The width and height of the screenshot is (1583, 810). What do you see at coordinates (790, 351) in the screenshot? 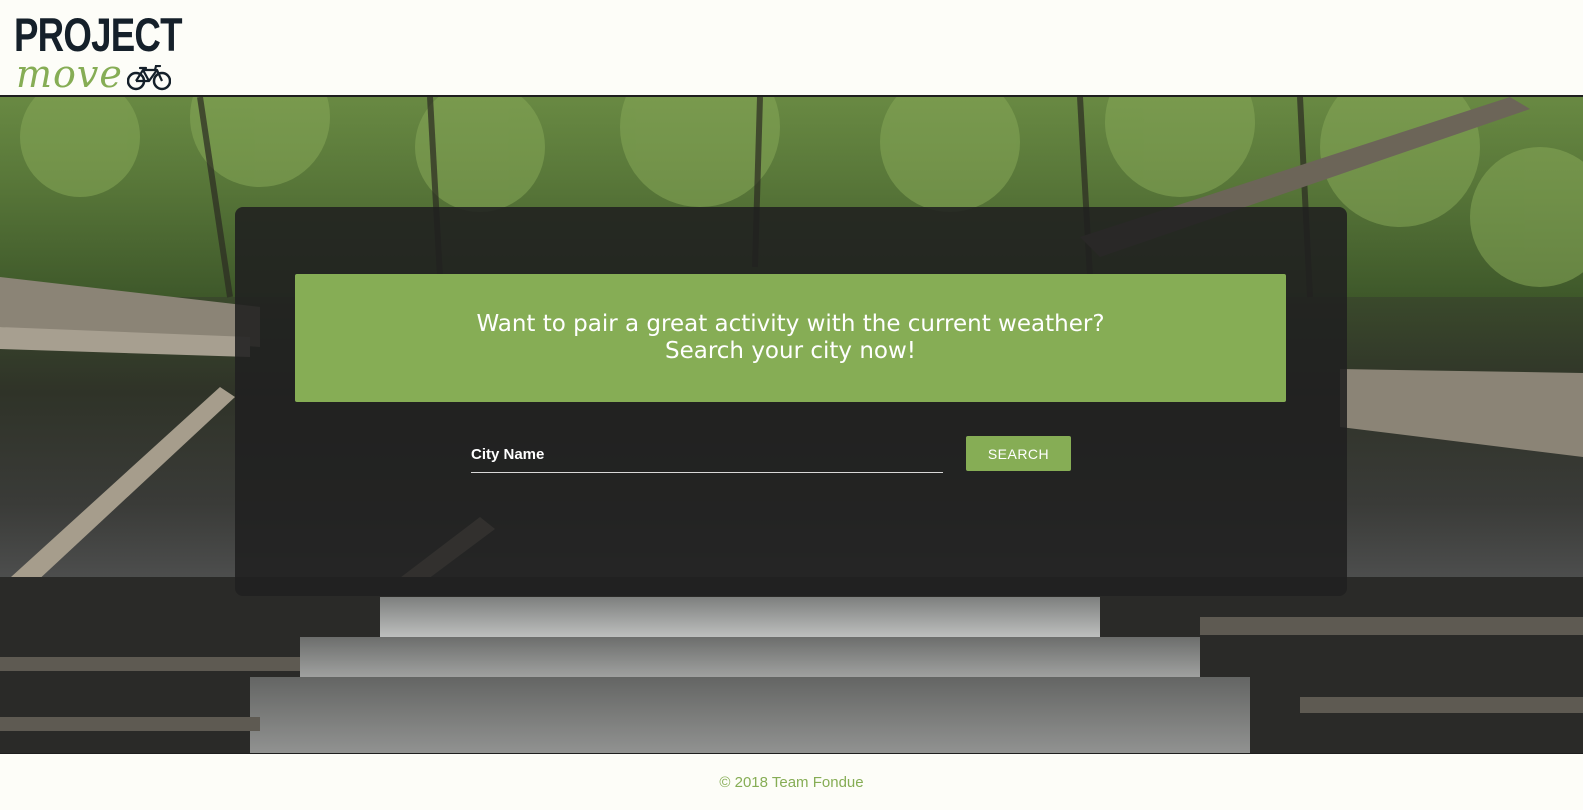
I see `headline-line-2: Search your city now!` at bounding box center [790, 351].